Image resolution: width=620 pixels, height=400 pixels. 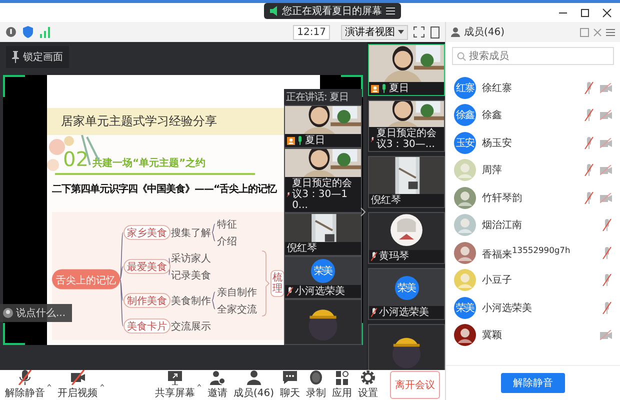 I want to click on member-name: 徐鑫, so click(x=492, y=115).